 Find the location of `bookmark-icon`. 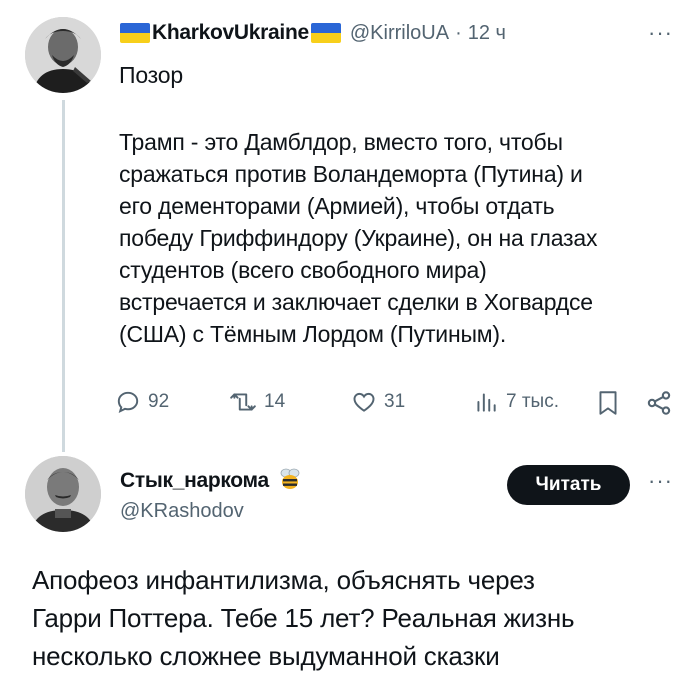

bookmark-icon is located at coordinates (608, 403).